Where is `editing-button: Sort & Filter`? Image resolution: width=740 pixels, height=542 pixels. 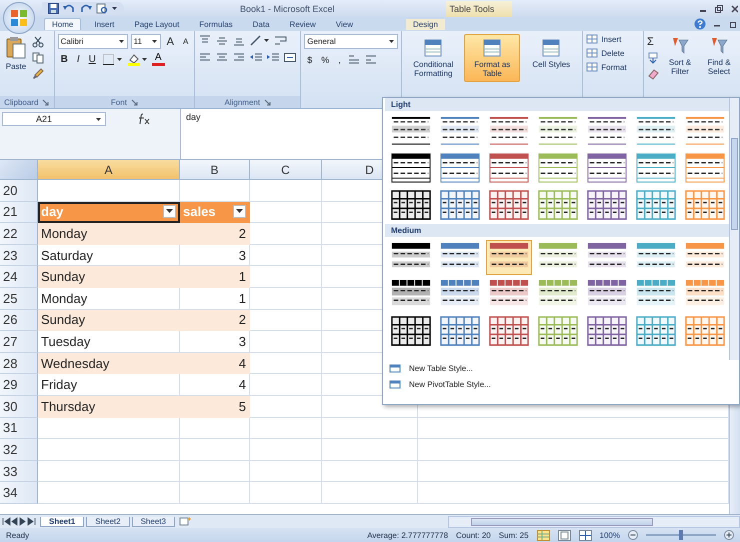
editing-button: Sort & Filter is located at coordinates (680, 56).